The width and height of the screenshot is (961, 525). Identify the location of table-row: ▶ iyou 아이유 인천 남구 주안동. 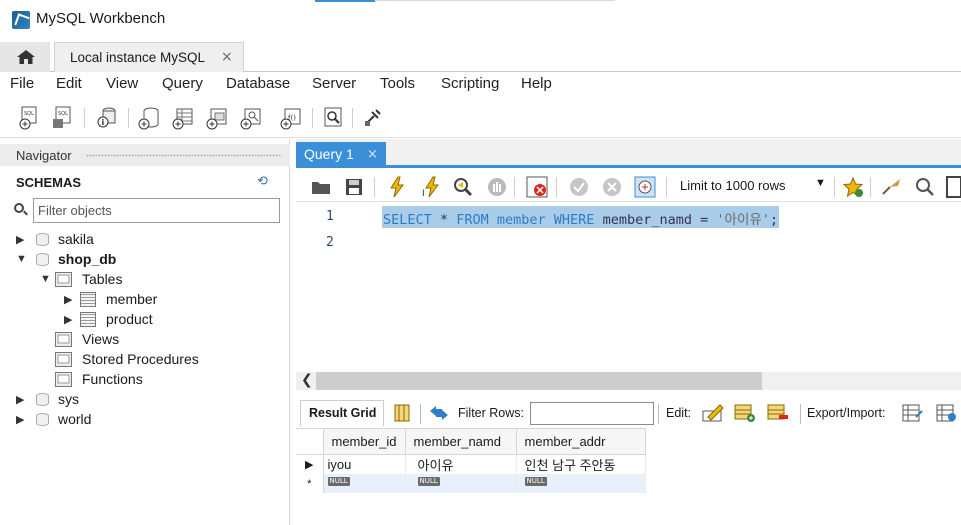
(471, 464).